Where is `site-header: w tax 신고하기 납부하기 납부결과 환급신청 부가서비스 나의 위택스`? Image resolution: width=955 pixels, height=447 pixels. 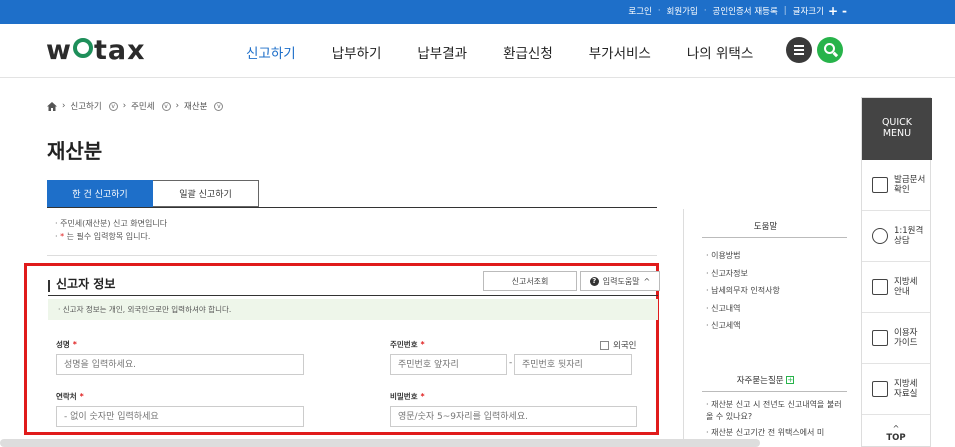
site-header: w tax 신고하기 납부하기 납부결과 환급신청 부가서비스 나의 위택스 is located at coordinates (477, 51).